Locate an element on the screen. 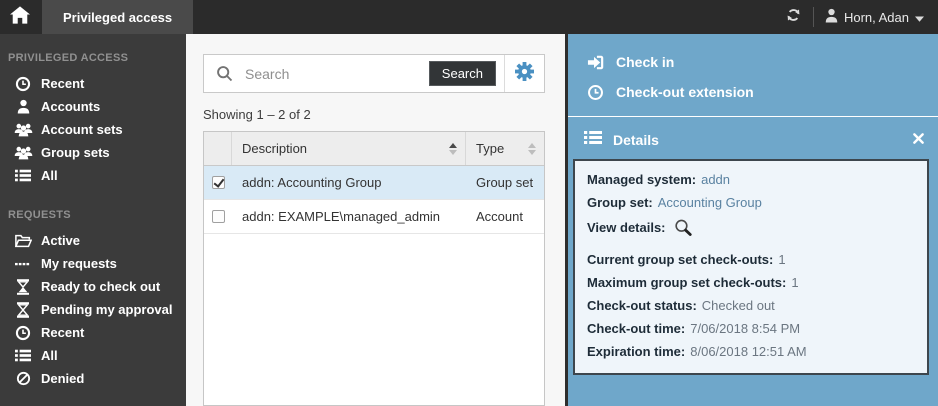 The width and height of the screenshot is (938, 406). sort-control-type is located at coordinates (532, 148).